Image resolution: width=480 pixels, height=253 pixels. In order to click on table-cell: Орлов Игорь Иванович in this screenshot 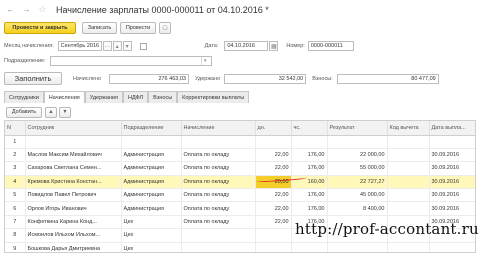, I will do `click(73, 208)`.